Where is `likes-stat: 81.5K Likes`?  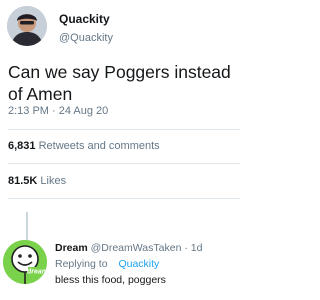 likes-stat: 81.5K Likes is located at coordinates (37, 181).